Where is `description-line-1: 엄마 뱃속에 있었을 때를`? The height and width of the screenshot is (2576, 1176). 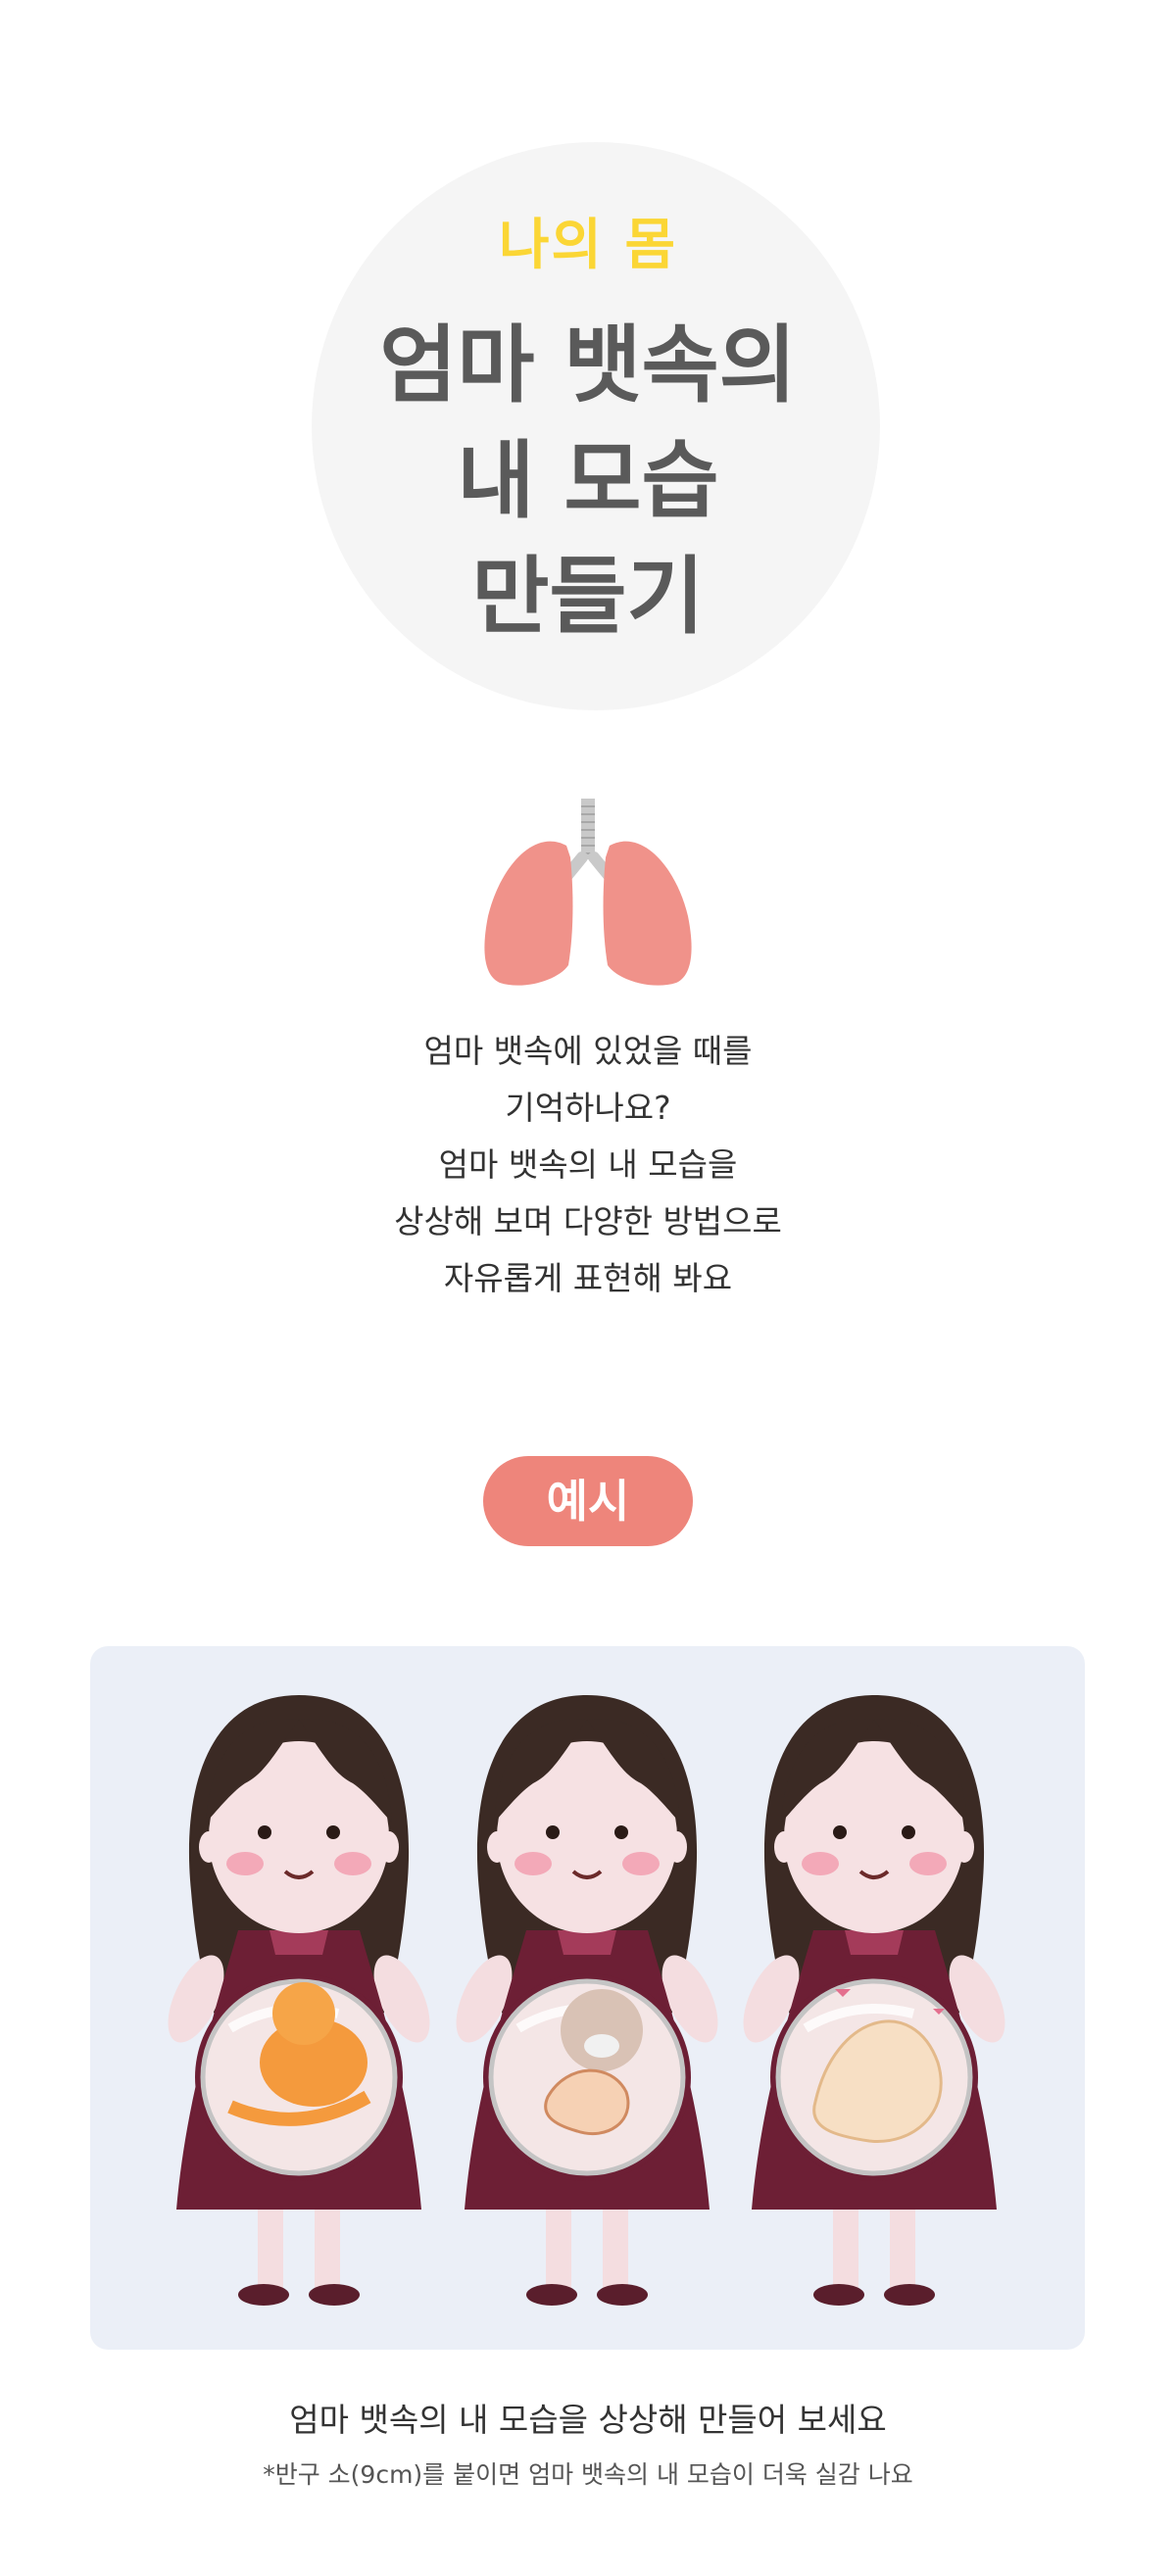 description-line-1: 엄마 뱃속에 있었을 때를 is located at coordinates (588, 1051).